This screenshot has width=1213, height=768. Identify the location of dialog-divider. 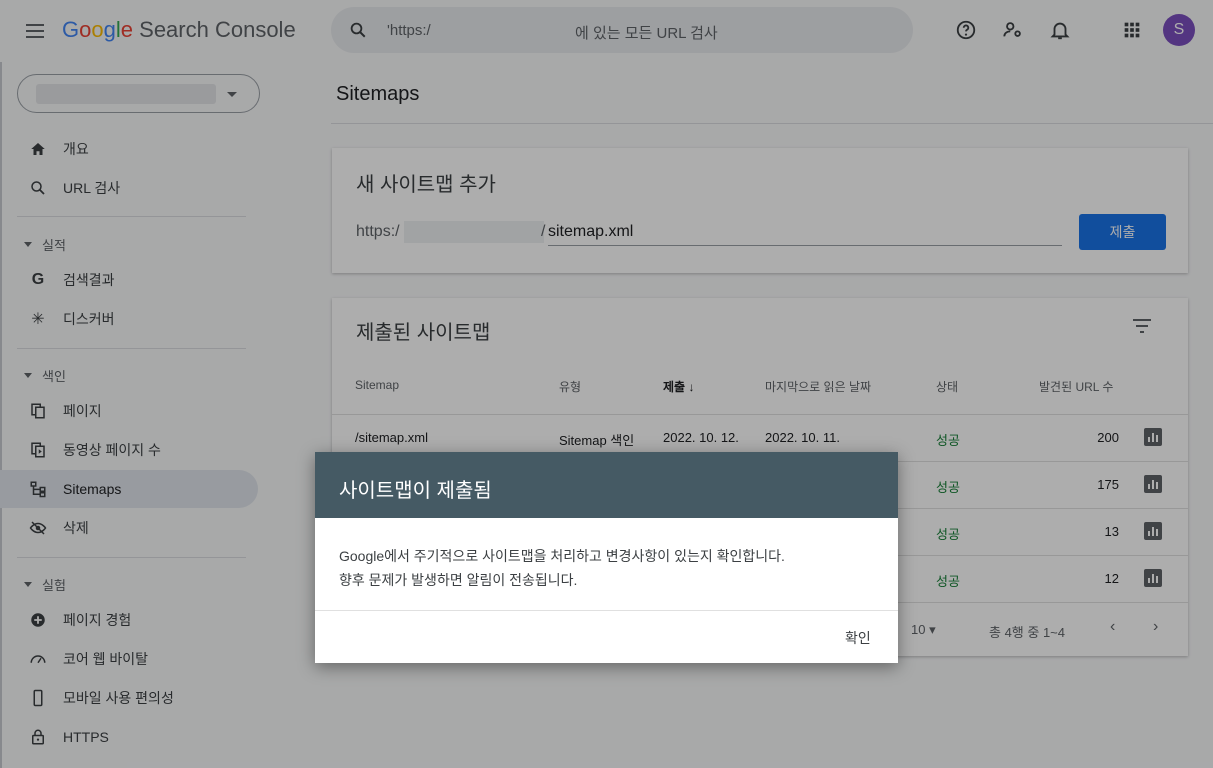
(606, 610).